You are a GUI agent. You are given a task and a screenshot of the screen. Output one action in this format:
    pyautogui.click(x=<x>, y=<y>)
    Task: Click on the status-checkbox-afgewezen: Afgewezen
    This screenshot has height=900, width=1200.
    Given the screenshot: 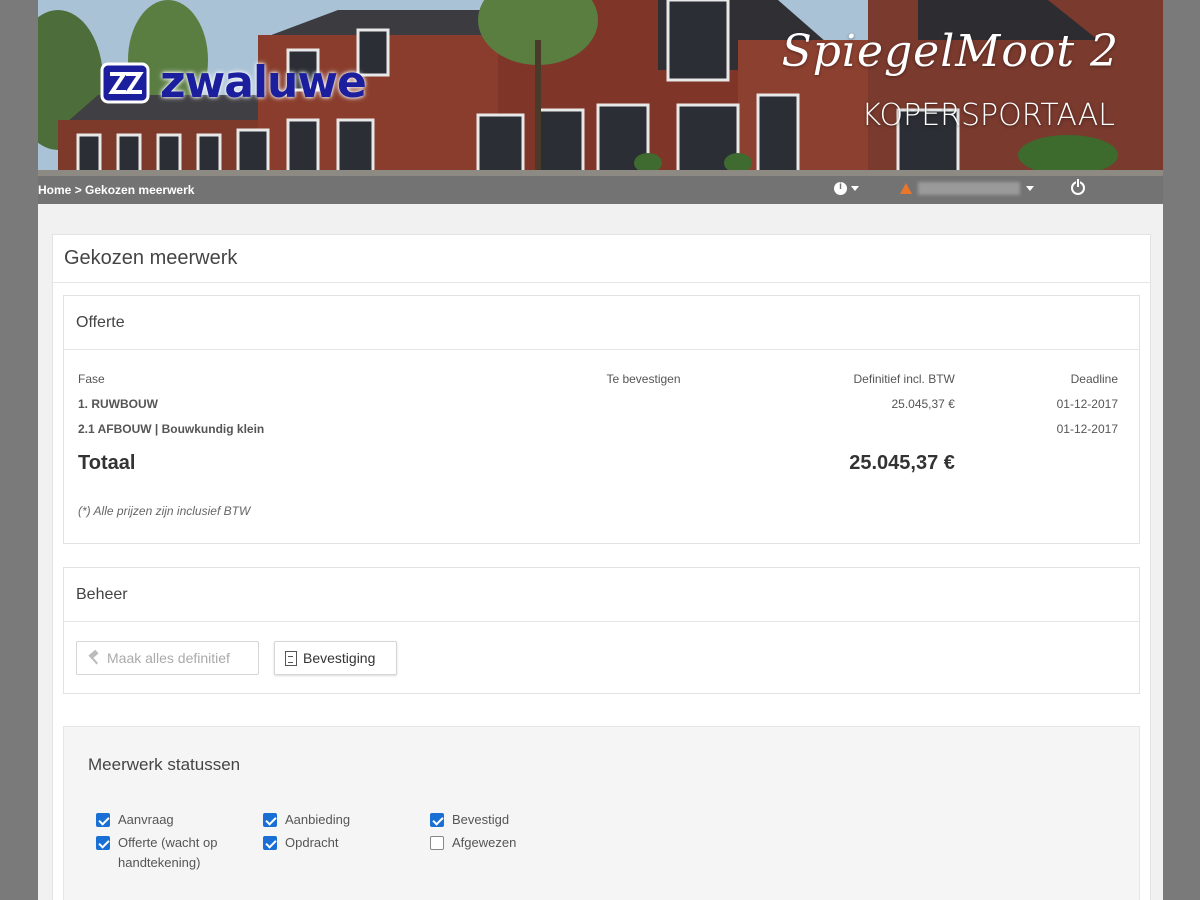 What is the action you would take?
    pyautogui.click(x=505, y=843)
    